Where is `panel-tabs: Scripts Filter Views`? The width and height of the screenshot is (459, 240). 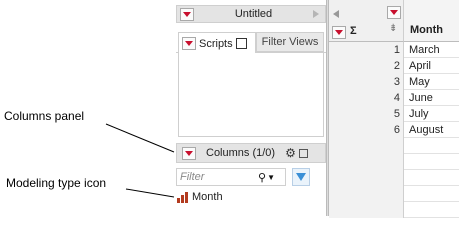
panel-tabs: Scripts Filter Views is located at coordinates (251, 41).